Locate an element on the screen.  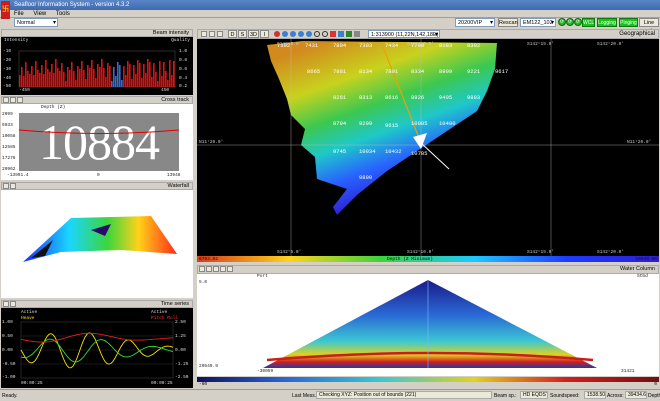
settings-icon is located at coordinates (357, 34).